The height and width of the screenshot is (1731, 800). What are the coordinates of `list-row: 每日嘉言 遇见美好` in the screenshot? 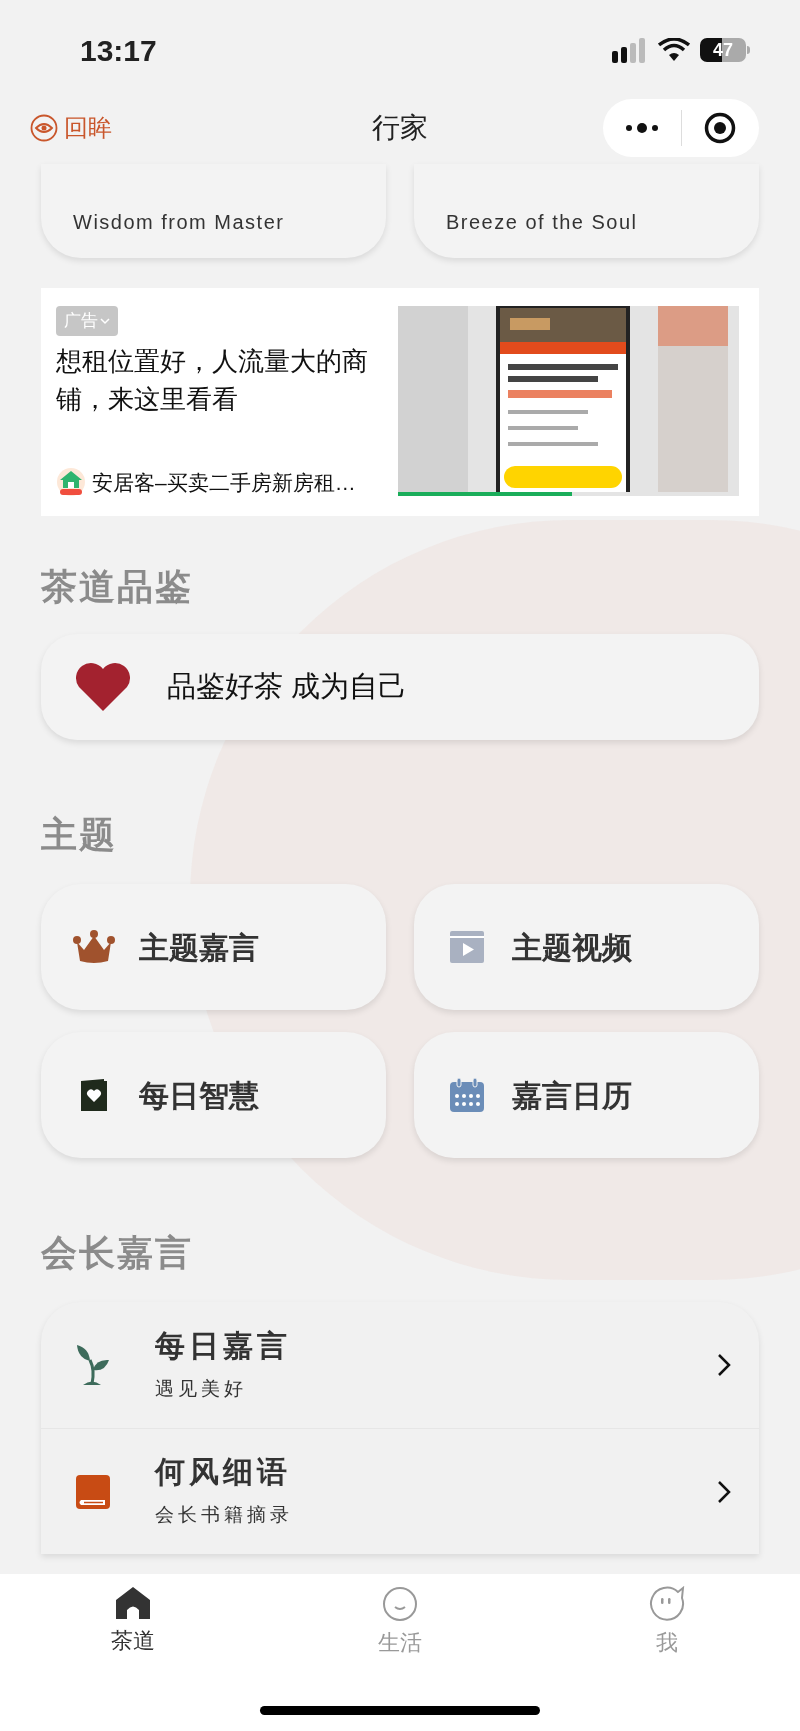 It's located at (400, 1365).